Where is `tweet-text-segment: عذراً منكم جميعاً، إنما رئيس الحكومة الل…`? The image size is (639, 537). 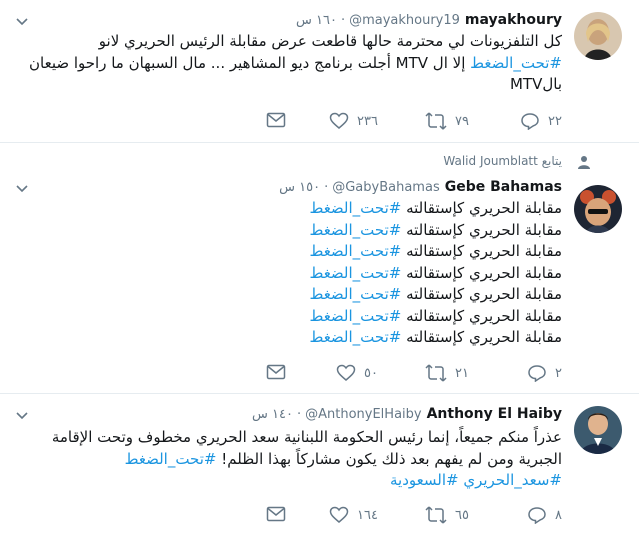
tweet-text-segment: عذراً منكم جميعاً، إنما رئيس الحكومة الل… is located at coordinates (306, 437).